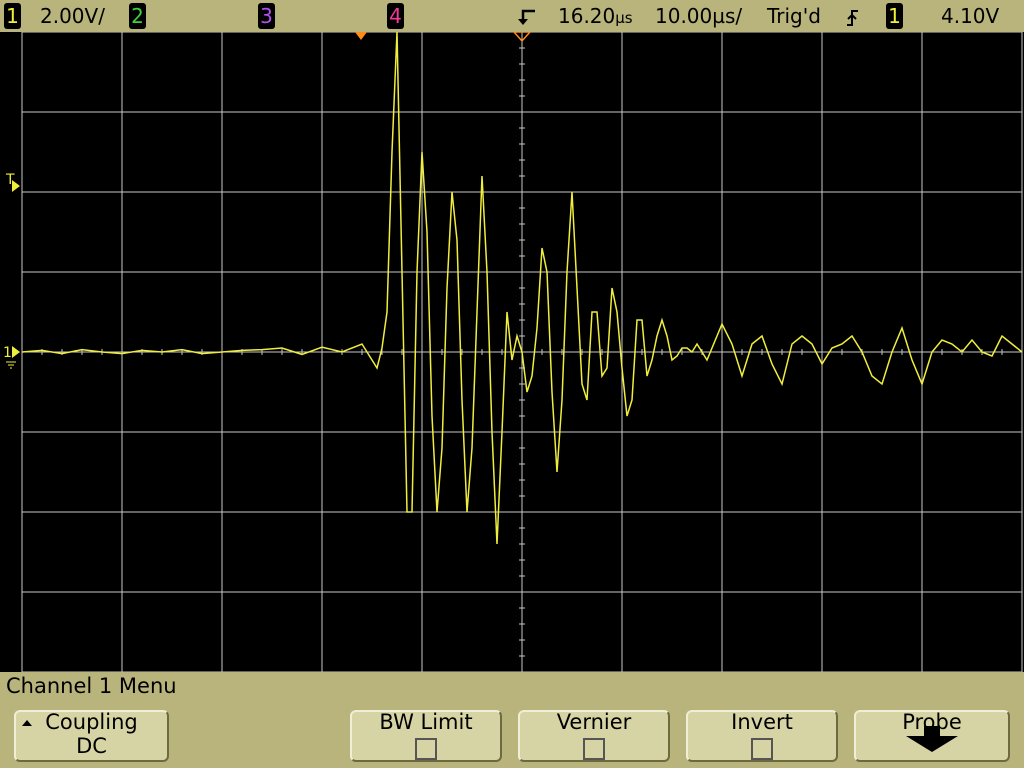  I want to click on channel4-indicator: 4, so click(395, 16).